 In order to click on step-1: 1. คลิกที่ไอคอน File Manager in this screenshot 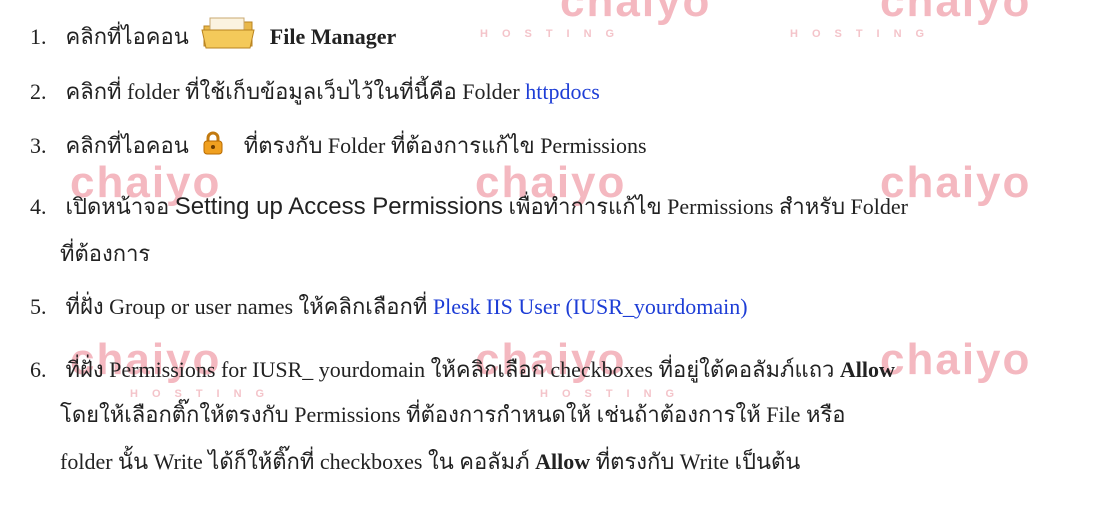, I will do `click(213, 34)`.